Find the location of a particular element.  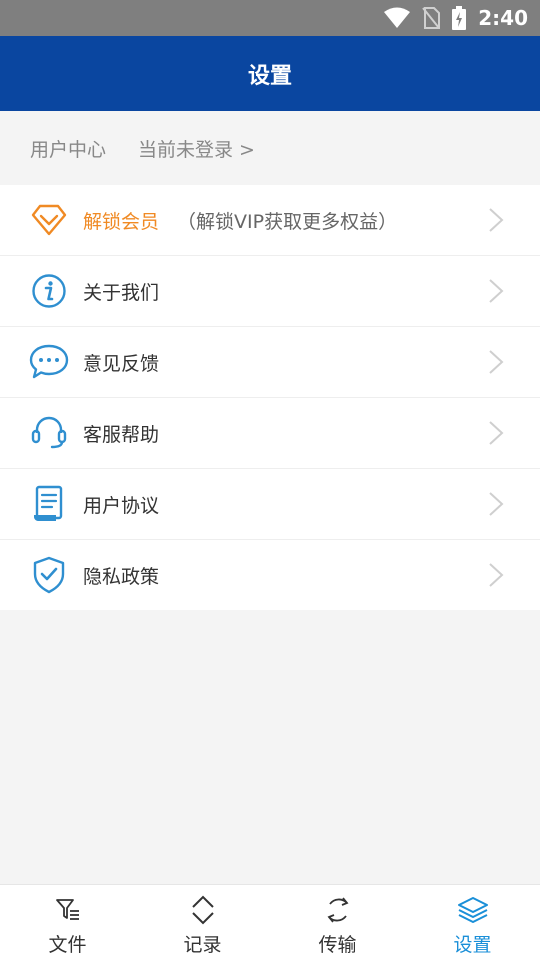

no-sim-icon is located at coordinates (431, 18).